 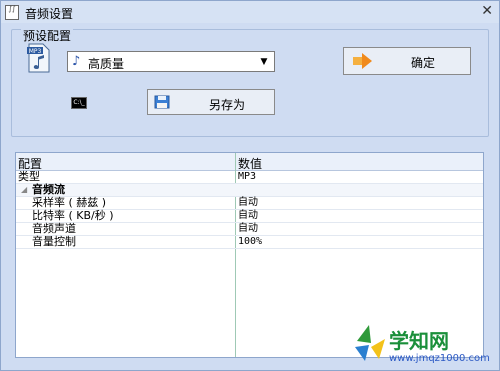 I want to click on row-key: 音量控制, so click(x=54, y=241).